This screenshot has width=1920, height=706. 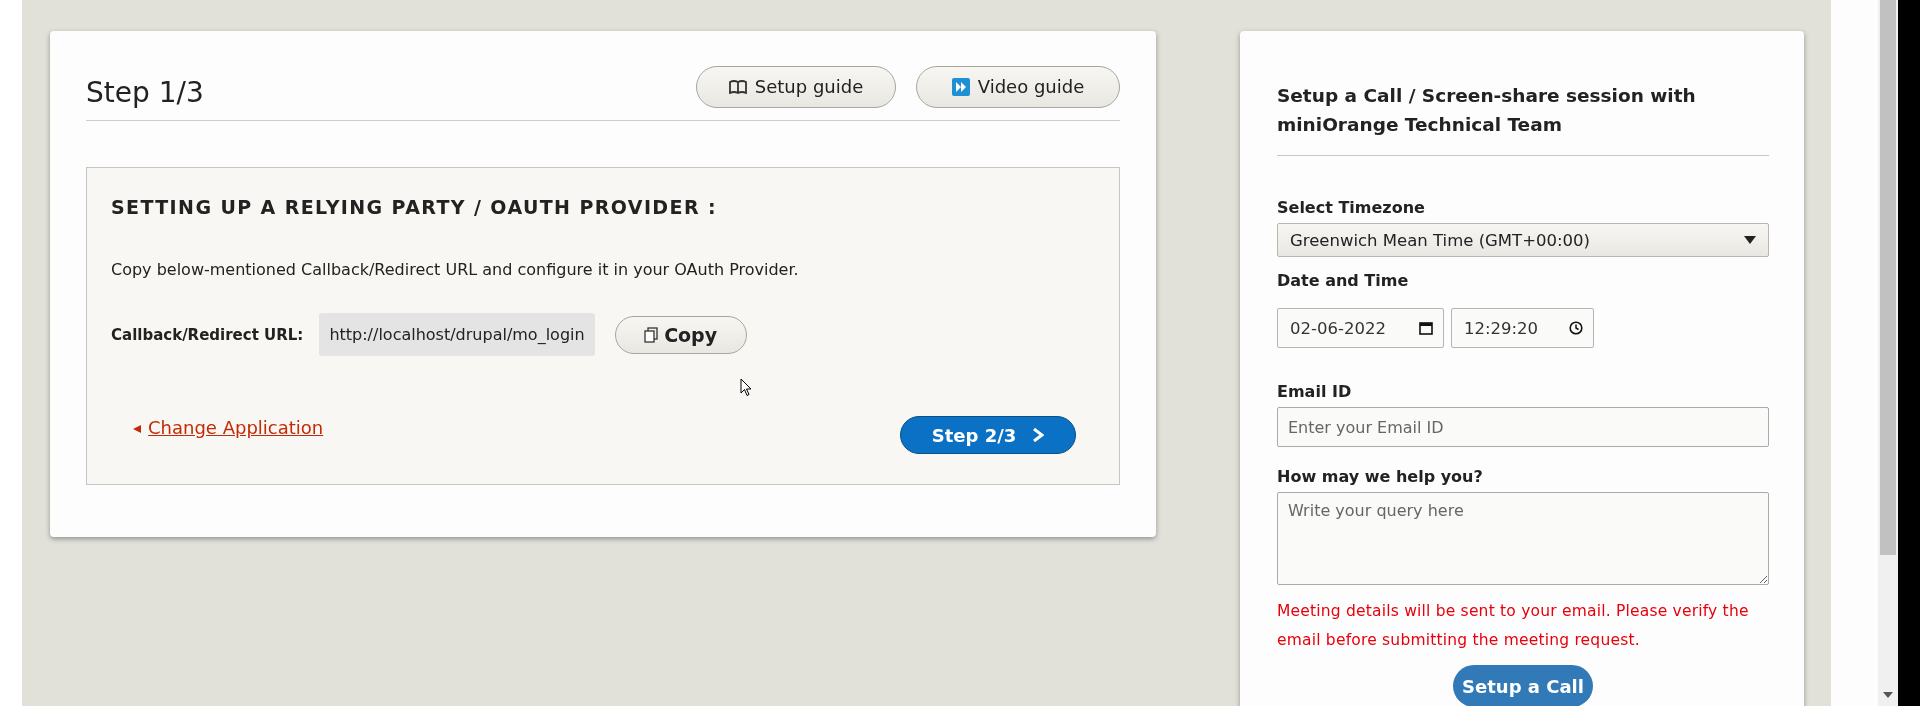 I want to click on notice-text: Meeting details will be sent to your email. Please verify the email before submitting the meeting request., so click(x=1513, y=626).